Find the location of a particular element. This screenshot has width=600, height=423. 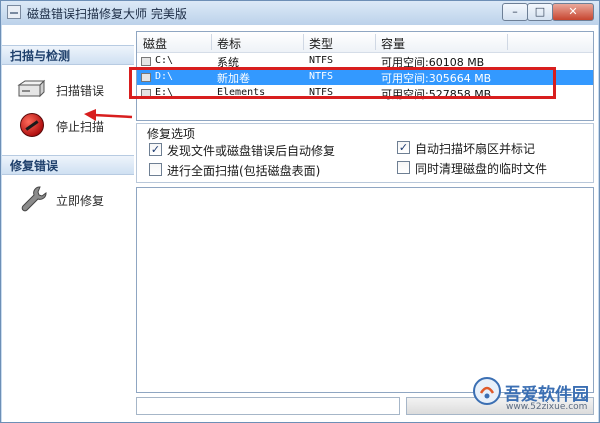

column-header-capacity: 容量 is located at coordinates (393, 43).